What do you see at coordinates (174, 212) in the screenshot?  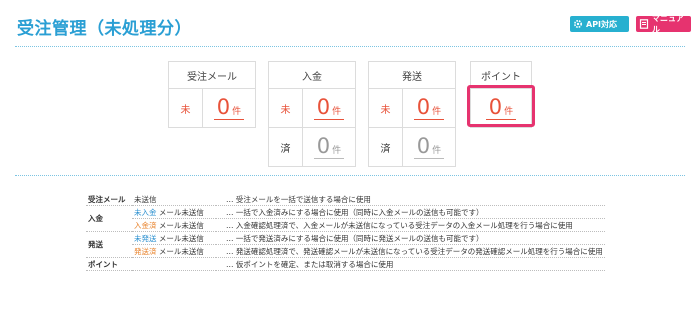 I see `legend-status: 未入金 メール未送信` at bounding box center [174, 212].